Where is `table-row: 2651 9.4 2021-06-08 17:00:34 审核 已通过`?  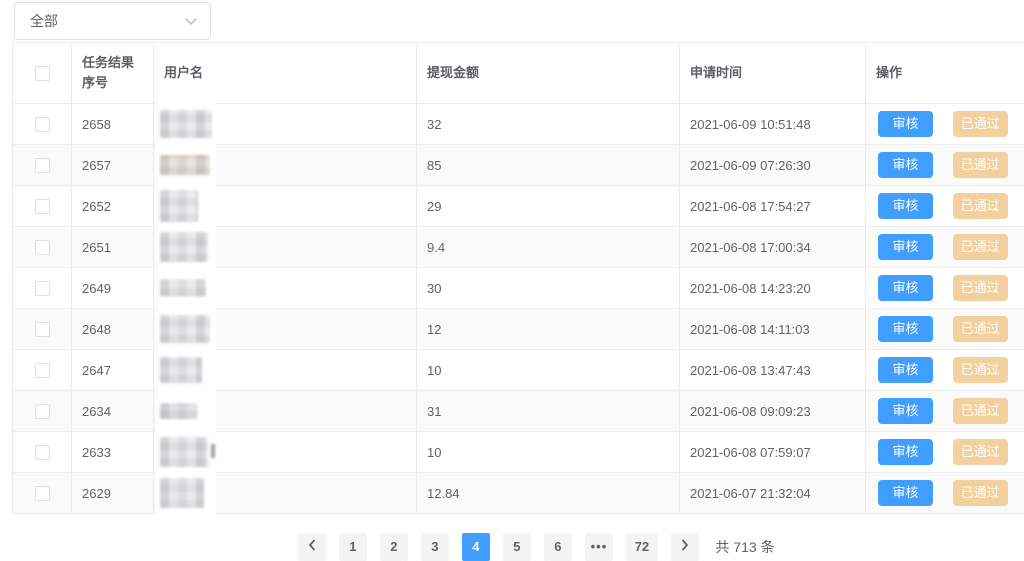 table-row: 2651 9.4 2021-06-08 17:00:34 审核 已通过 is located at coordinates (518, 247).